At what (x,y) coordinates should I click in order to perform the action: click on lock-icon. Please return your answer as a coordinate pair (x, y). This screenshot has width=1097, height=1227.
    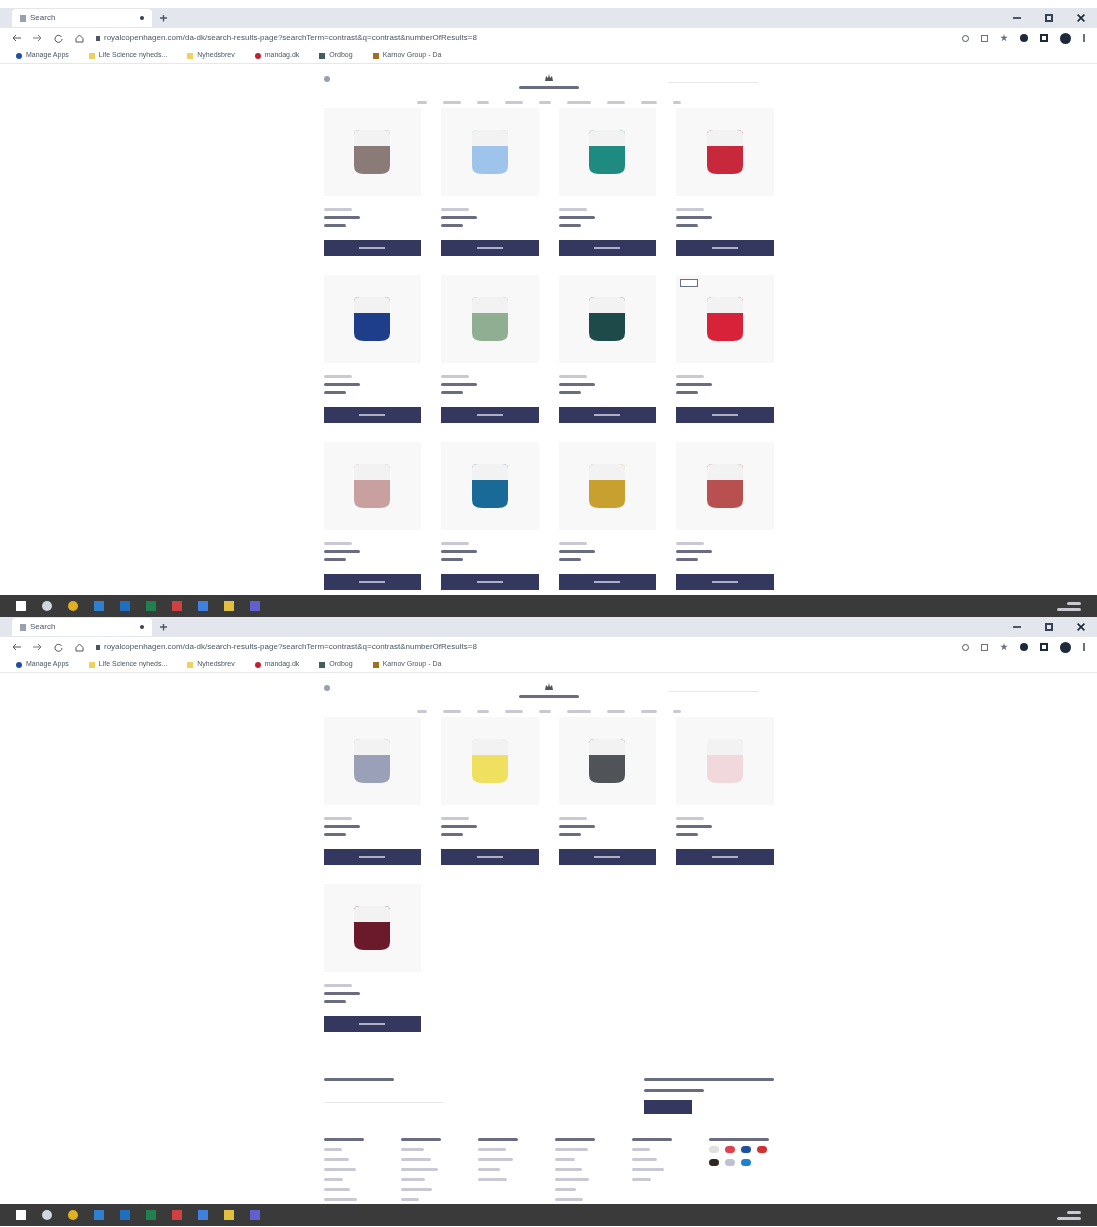
    Looking at the image, I should click on (98, 647).